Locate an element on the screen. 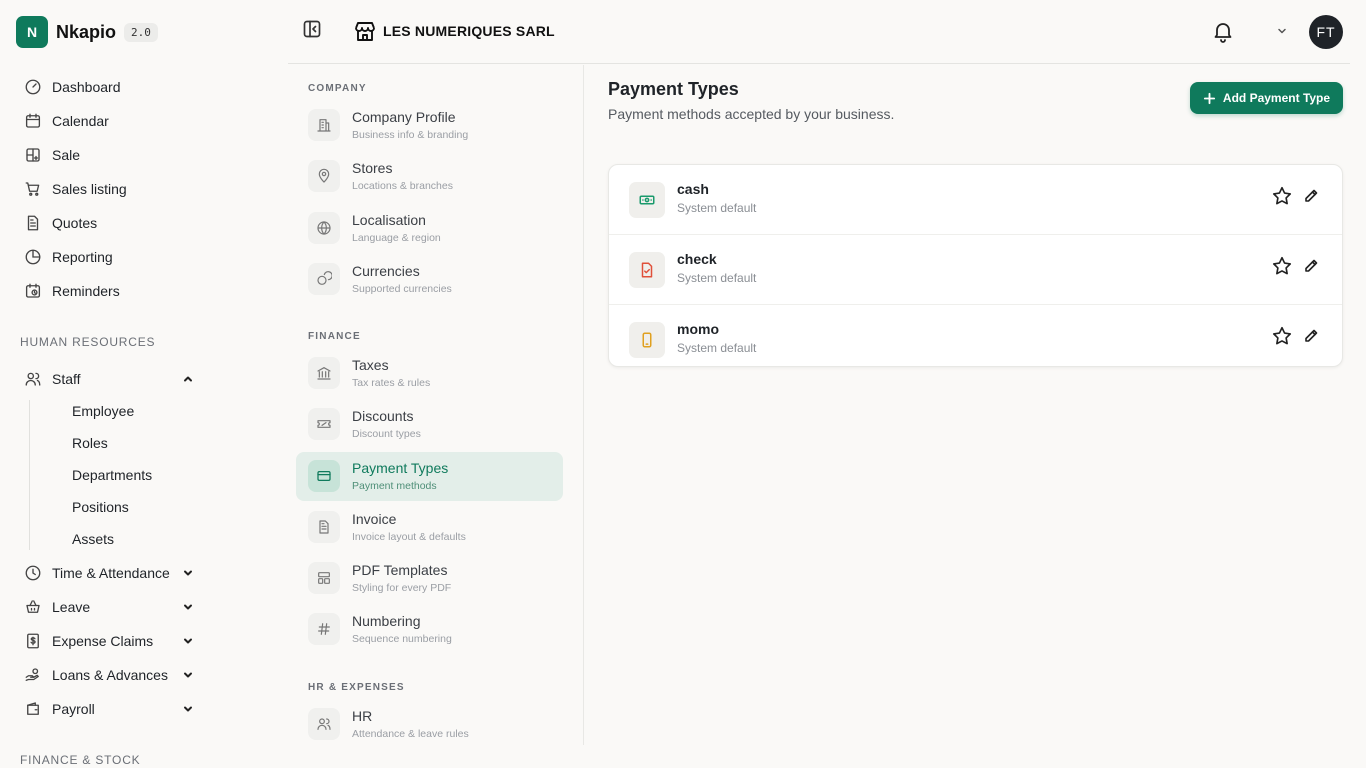 The height and width of the screenshot is (768, 1366). nav-label: Loans & Advances is located at coordinates (110, 675).